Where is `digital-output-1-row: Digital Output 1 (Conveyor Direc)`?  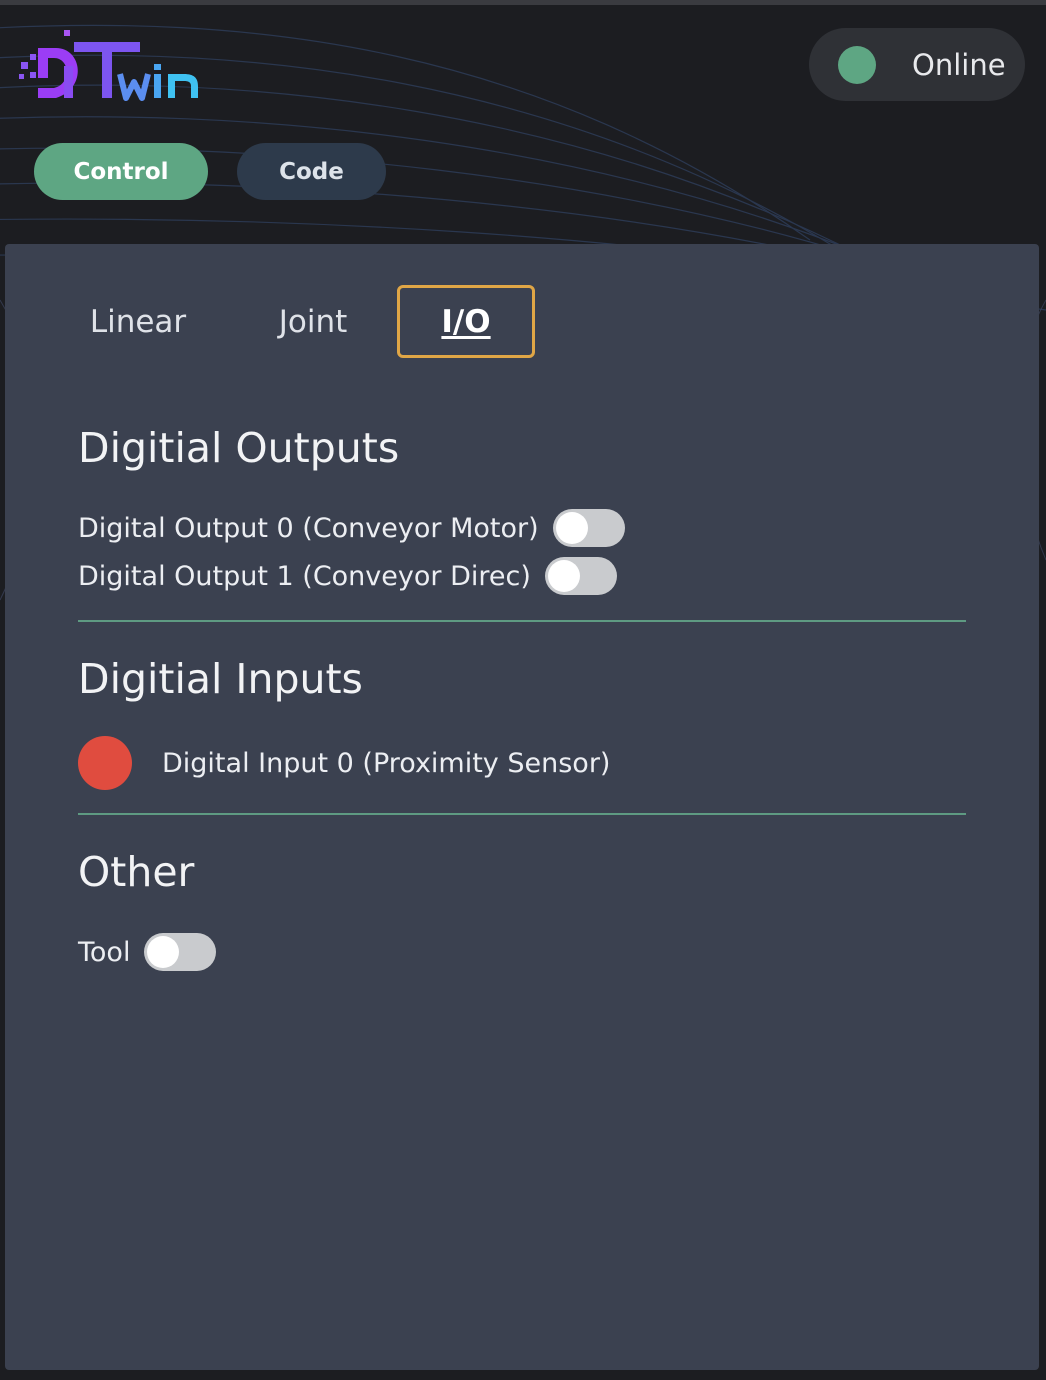 digital-output-1-row: Digital Output 1 (Conveyor Direc) is located at coordinates (347, 576).